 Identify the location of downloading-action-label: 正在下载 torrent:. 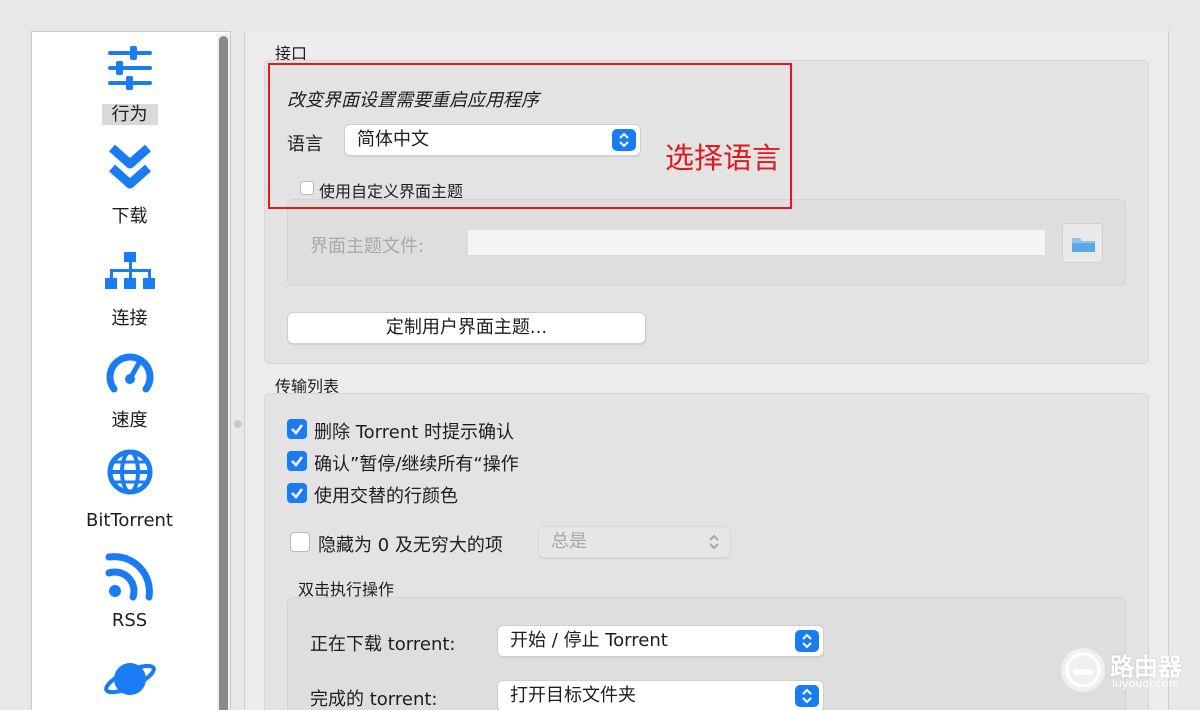
(383, 644).